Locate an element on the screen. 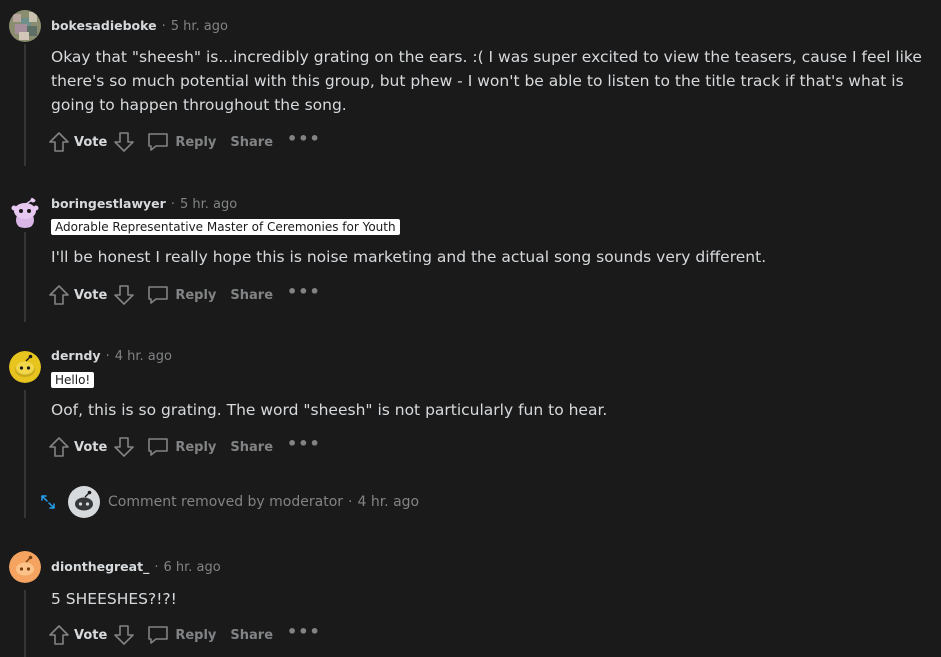 The image size is (941, 657). comment-body: 5 SHEESHES?!?! is located at coordinates (114, 599).